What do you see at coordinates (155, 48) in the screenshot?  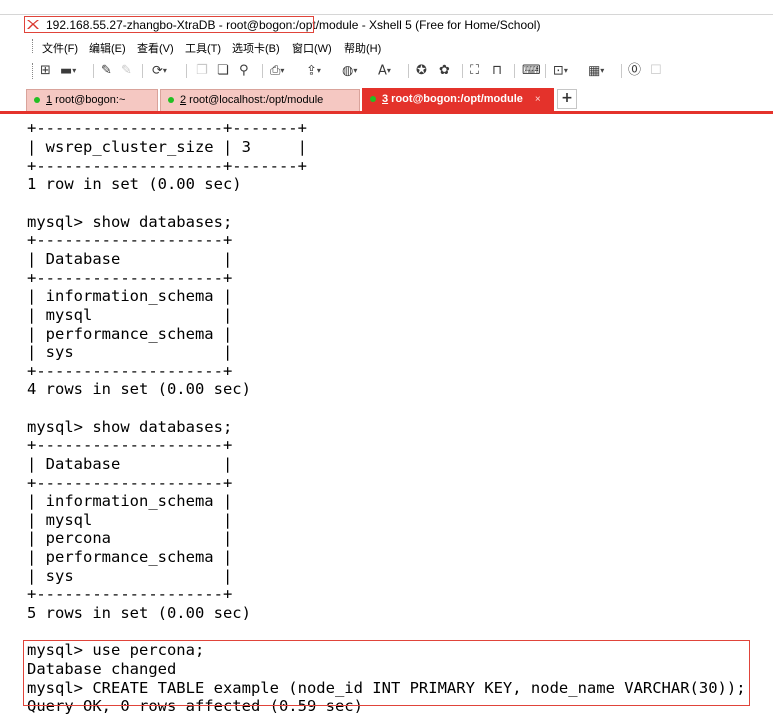 I see `menu-view: 查看(V)` at bounding box center [155, 48].